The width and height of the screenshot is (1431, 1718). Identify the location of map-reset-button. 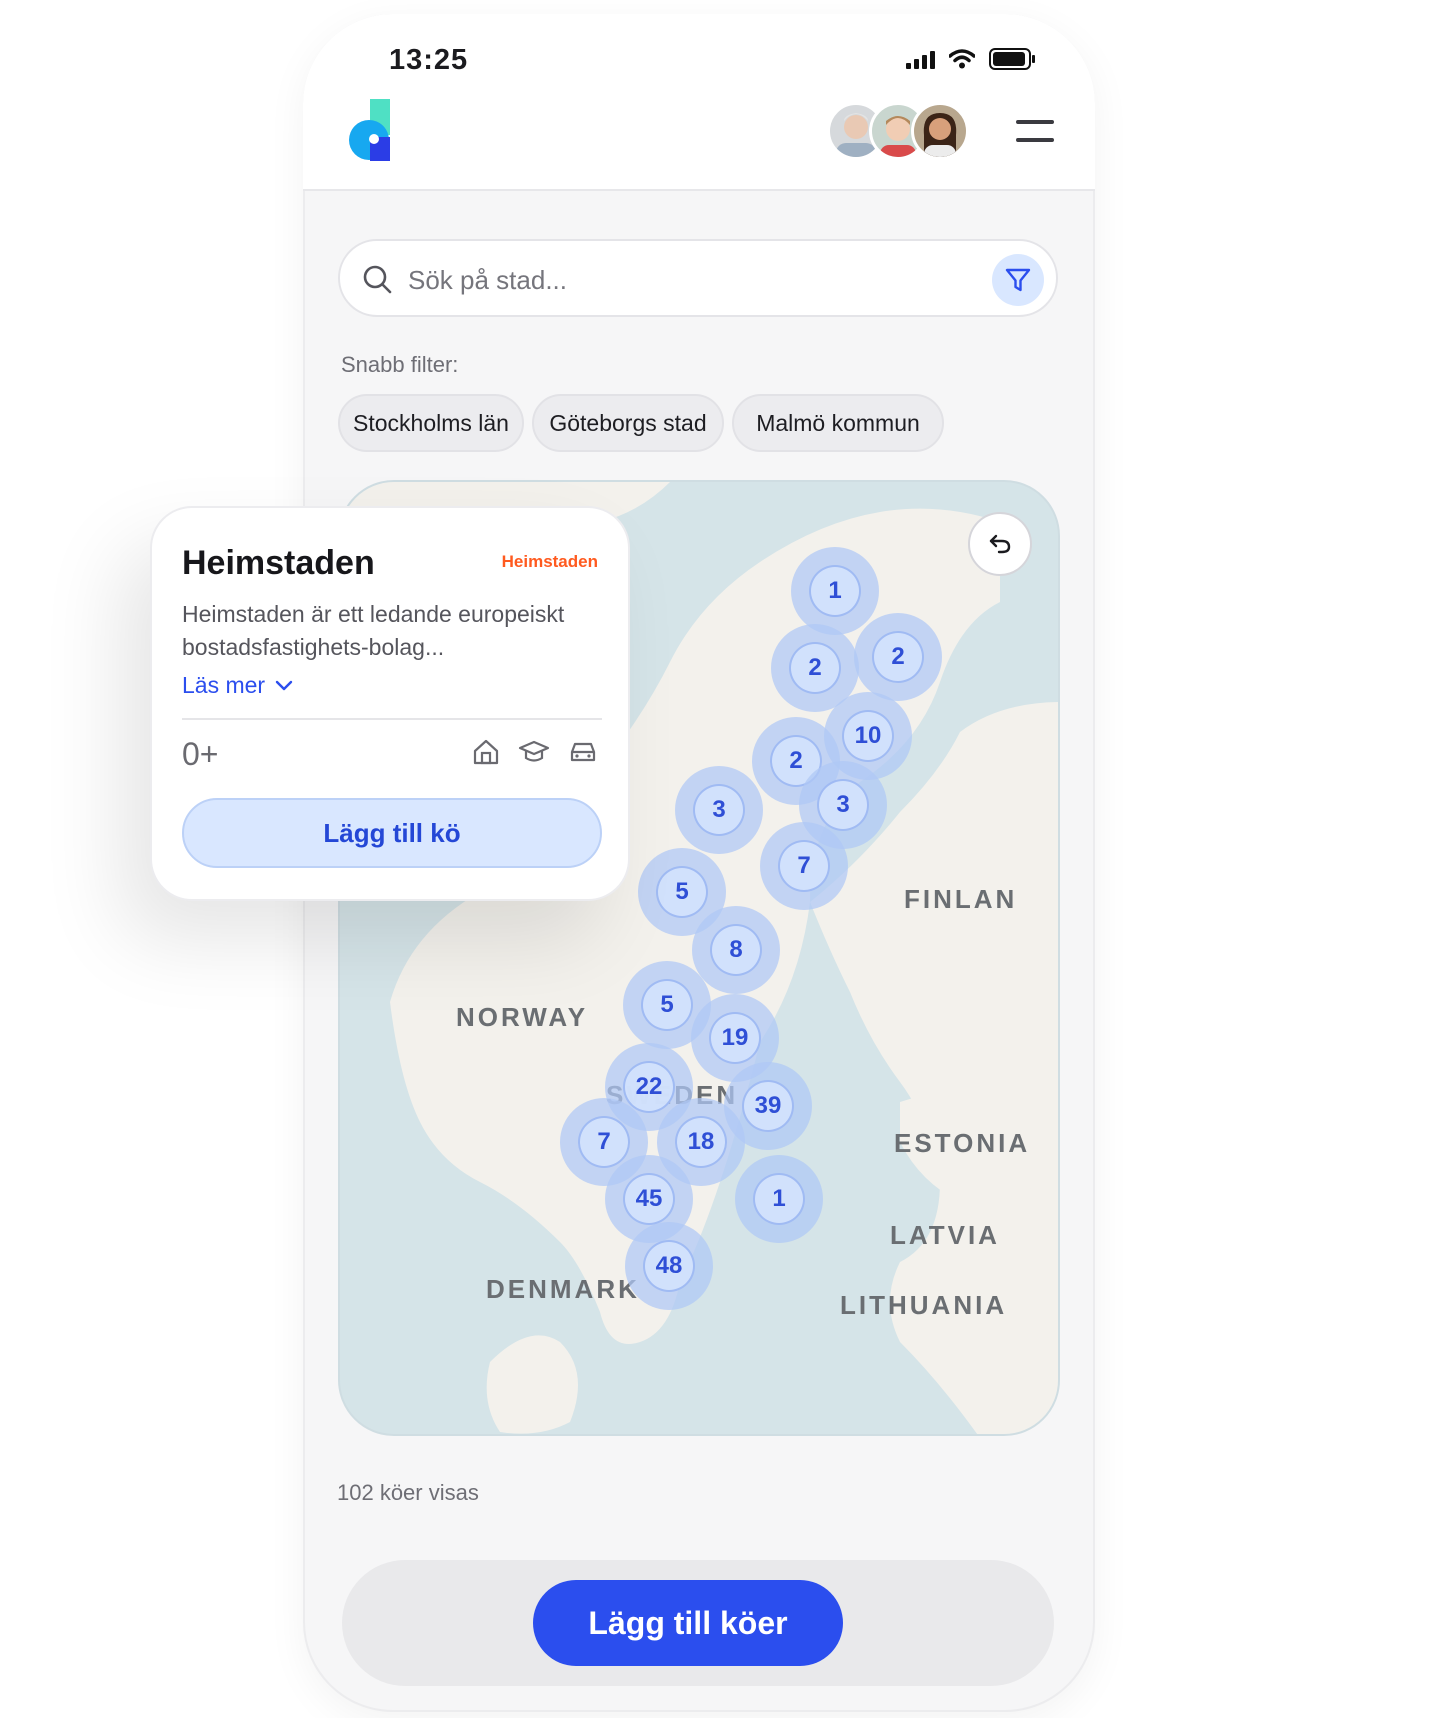
(1000, 544).